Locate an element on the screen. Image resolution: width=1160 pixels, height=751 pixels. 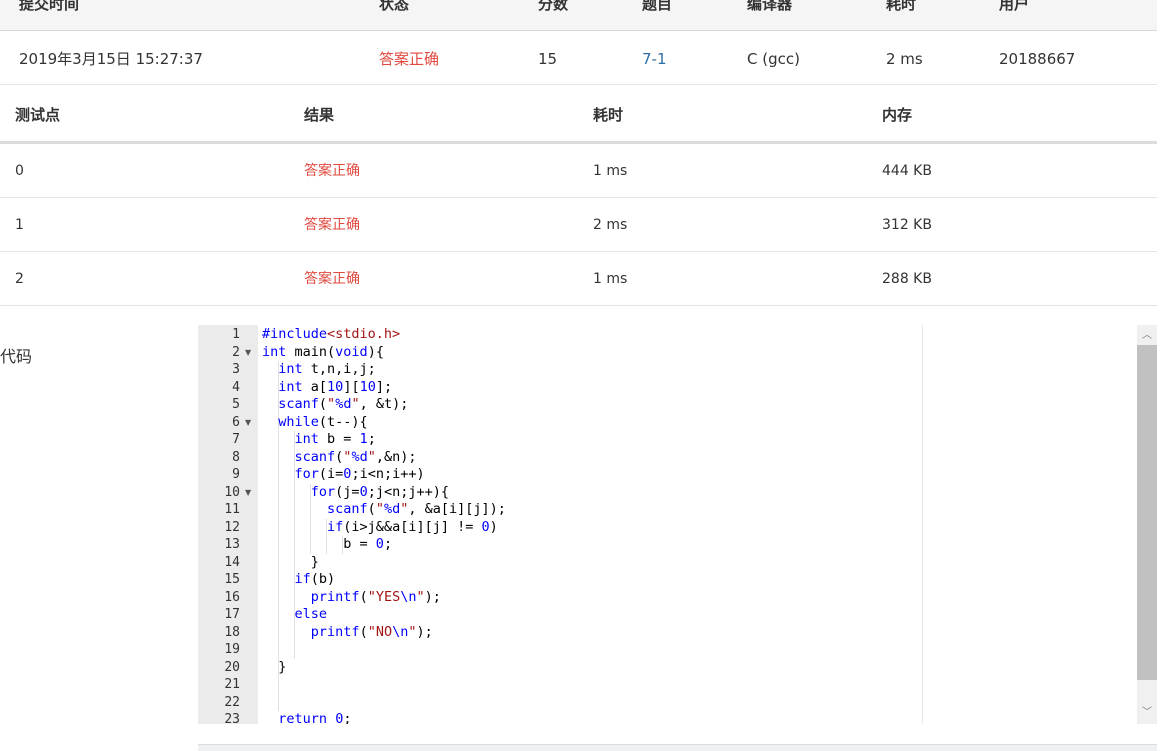
code-line: scanf("%d", &a[i][j]); is located at coordinates (416, 509).